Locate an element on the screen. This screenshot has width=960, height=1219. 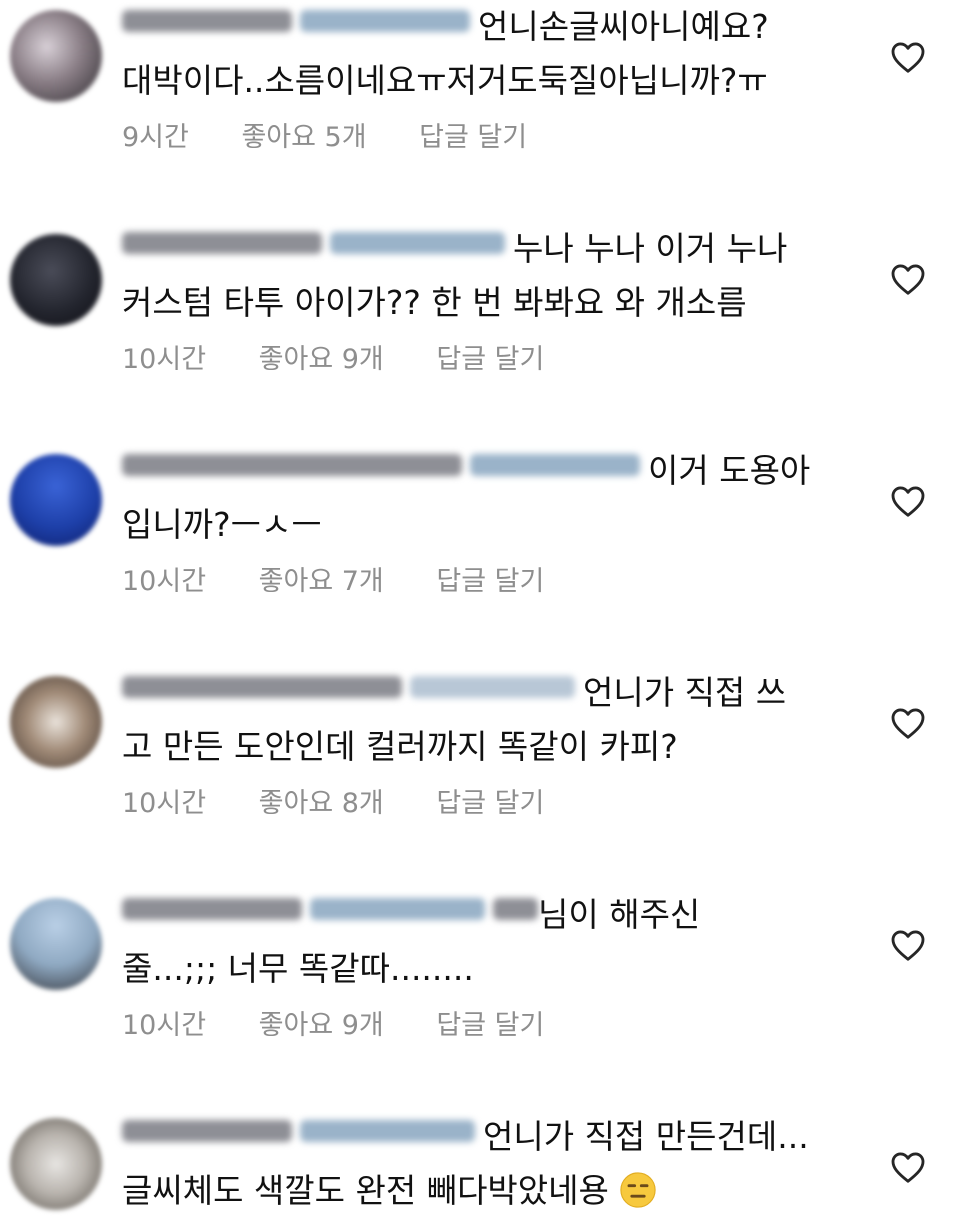
comment-text-line2: 고 만든 도안인데 컬러까지 똑같이 카피? is located at coordinates (400, 746).